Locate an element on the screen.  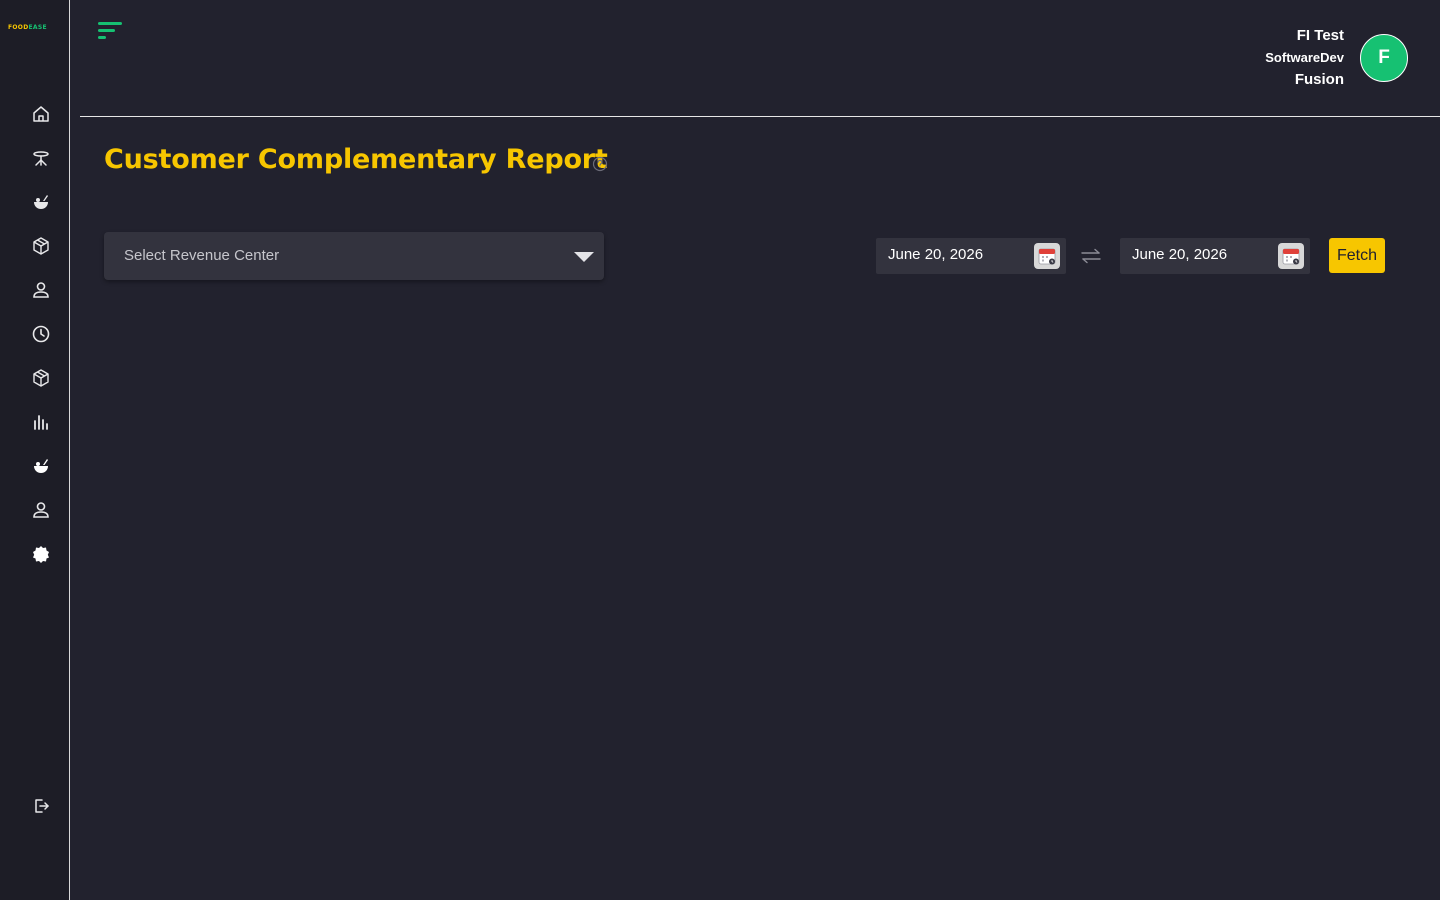
user-name: FI Test is located at coordinates (1320, 35).